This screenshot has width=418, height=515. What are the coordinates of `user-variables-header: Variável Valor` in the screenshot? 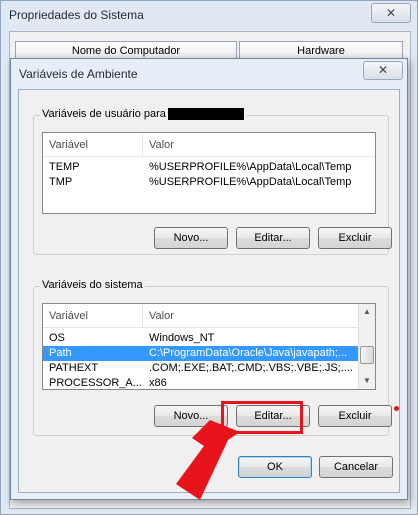 It's located at (209, 145).